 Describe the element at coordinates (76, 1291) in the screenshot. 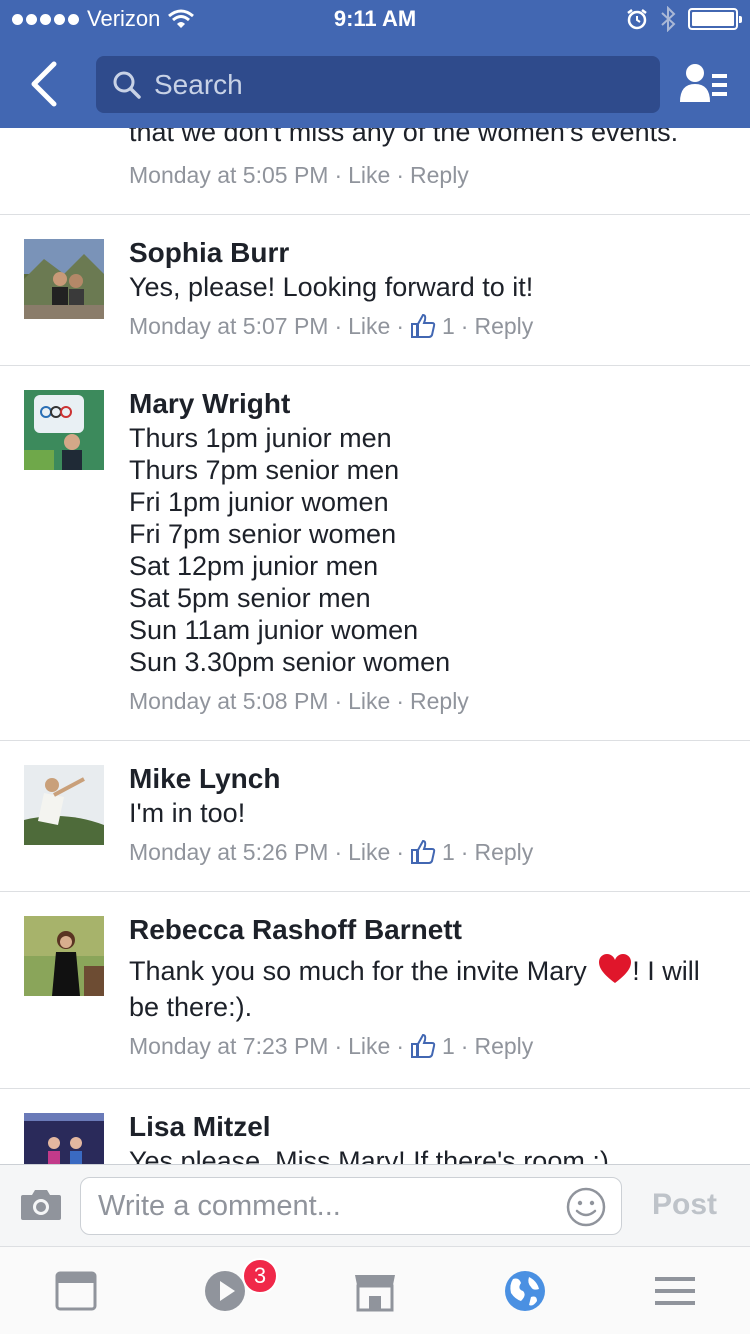

I see `news-feed-icon` at that location.